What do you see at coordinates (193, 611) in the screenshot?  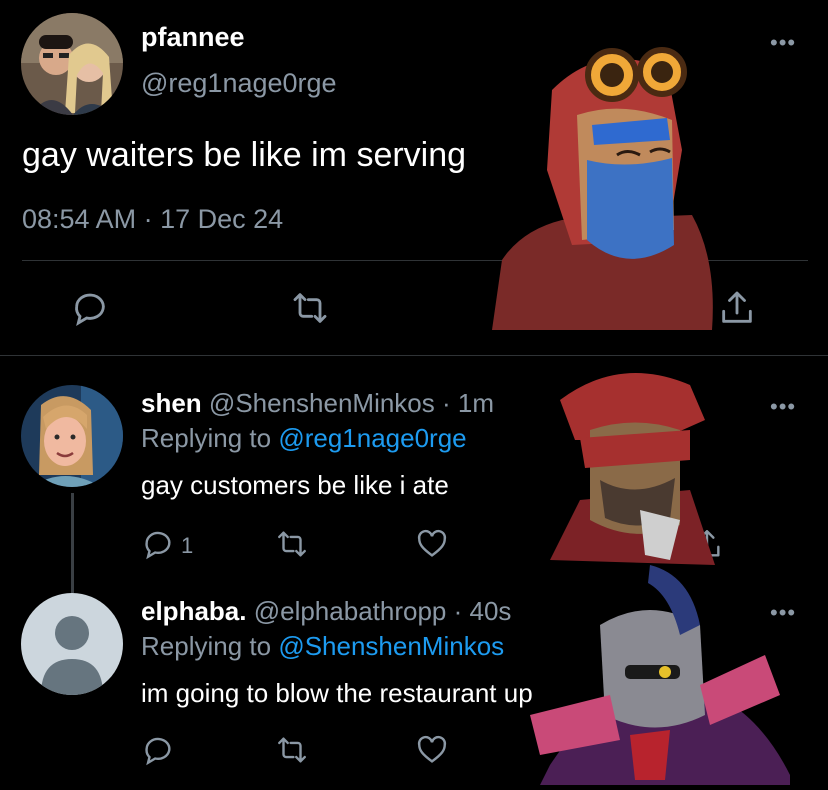 I see `reply2-display-name: elphaba.` at bounding box center [193, 611].